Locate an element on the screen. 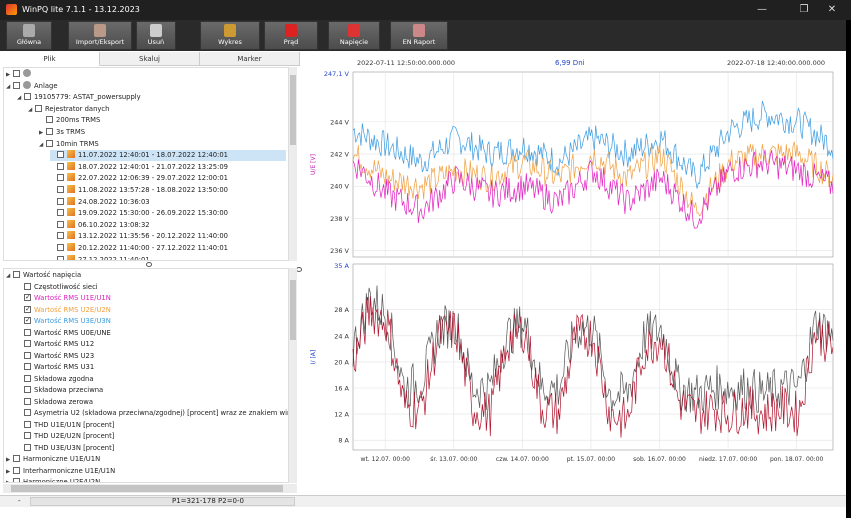 Image resolution: width=851 pixels, height=518 pixels. tree-node: ▶ 3s TRMS is located at coordinates (162, 132).